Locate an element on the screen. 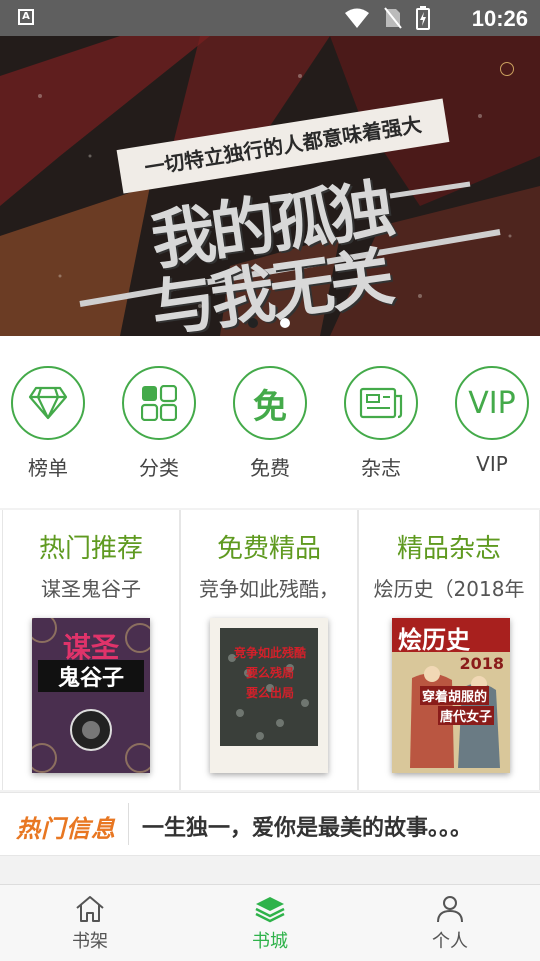  battery-icon is located at coordinates (423, 18).